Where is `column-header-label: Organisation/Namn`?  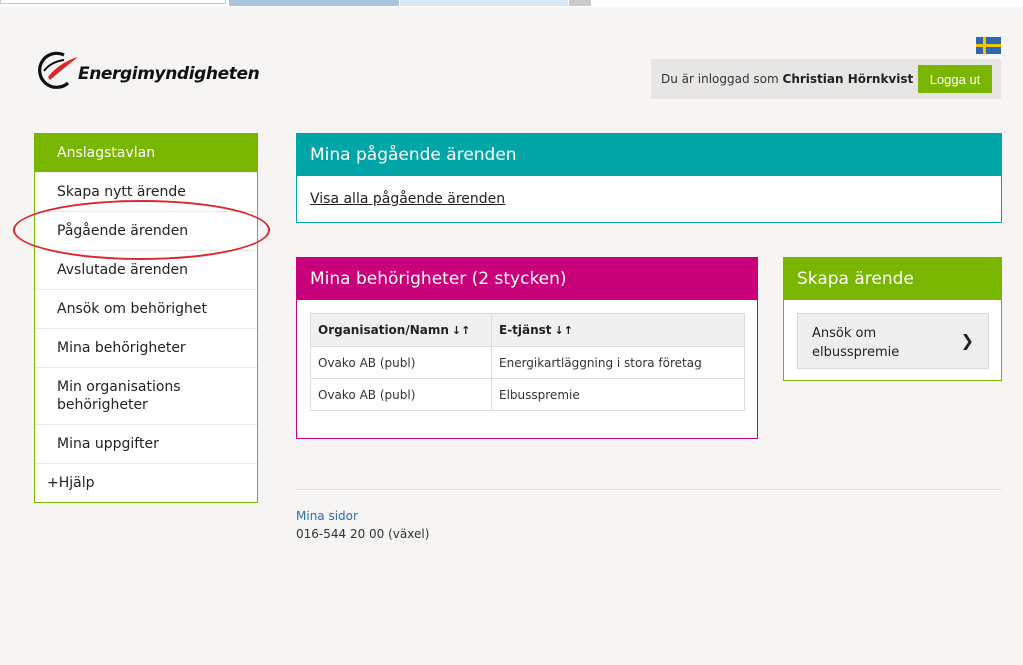
column-header-label: Organisation/Namn is located at coordinates (383, 330).